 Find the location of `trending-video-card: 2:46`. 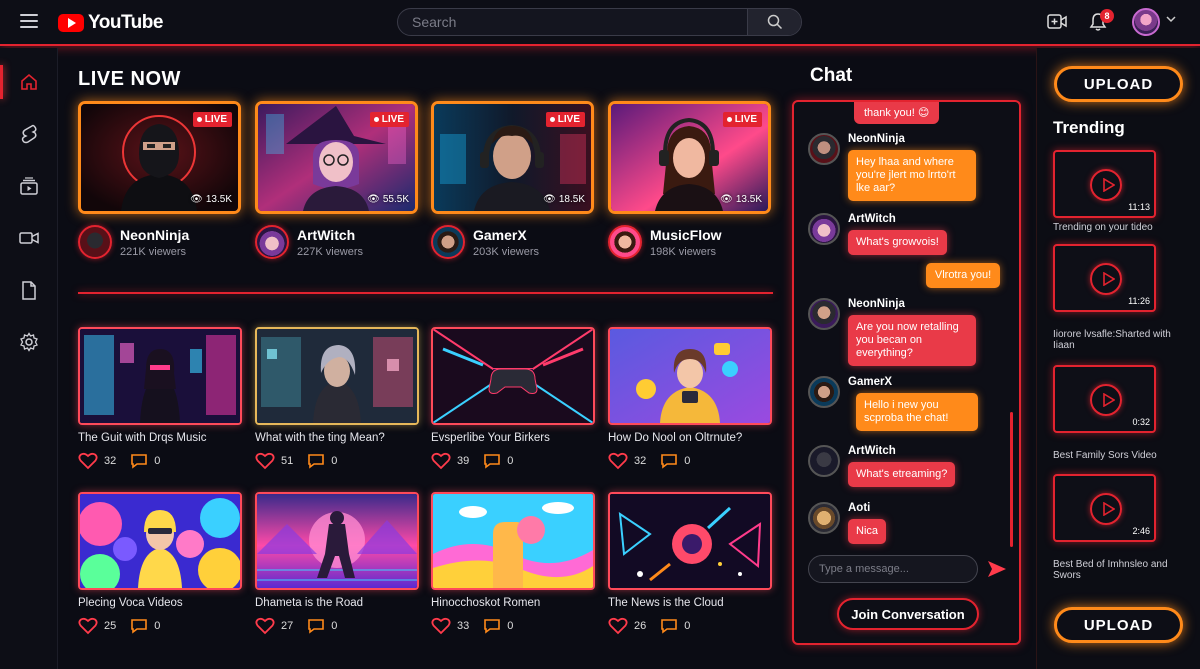

trending-video-card: 2:46 is located at coordinates (1104, 508).